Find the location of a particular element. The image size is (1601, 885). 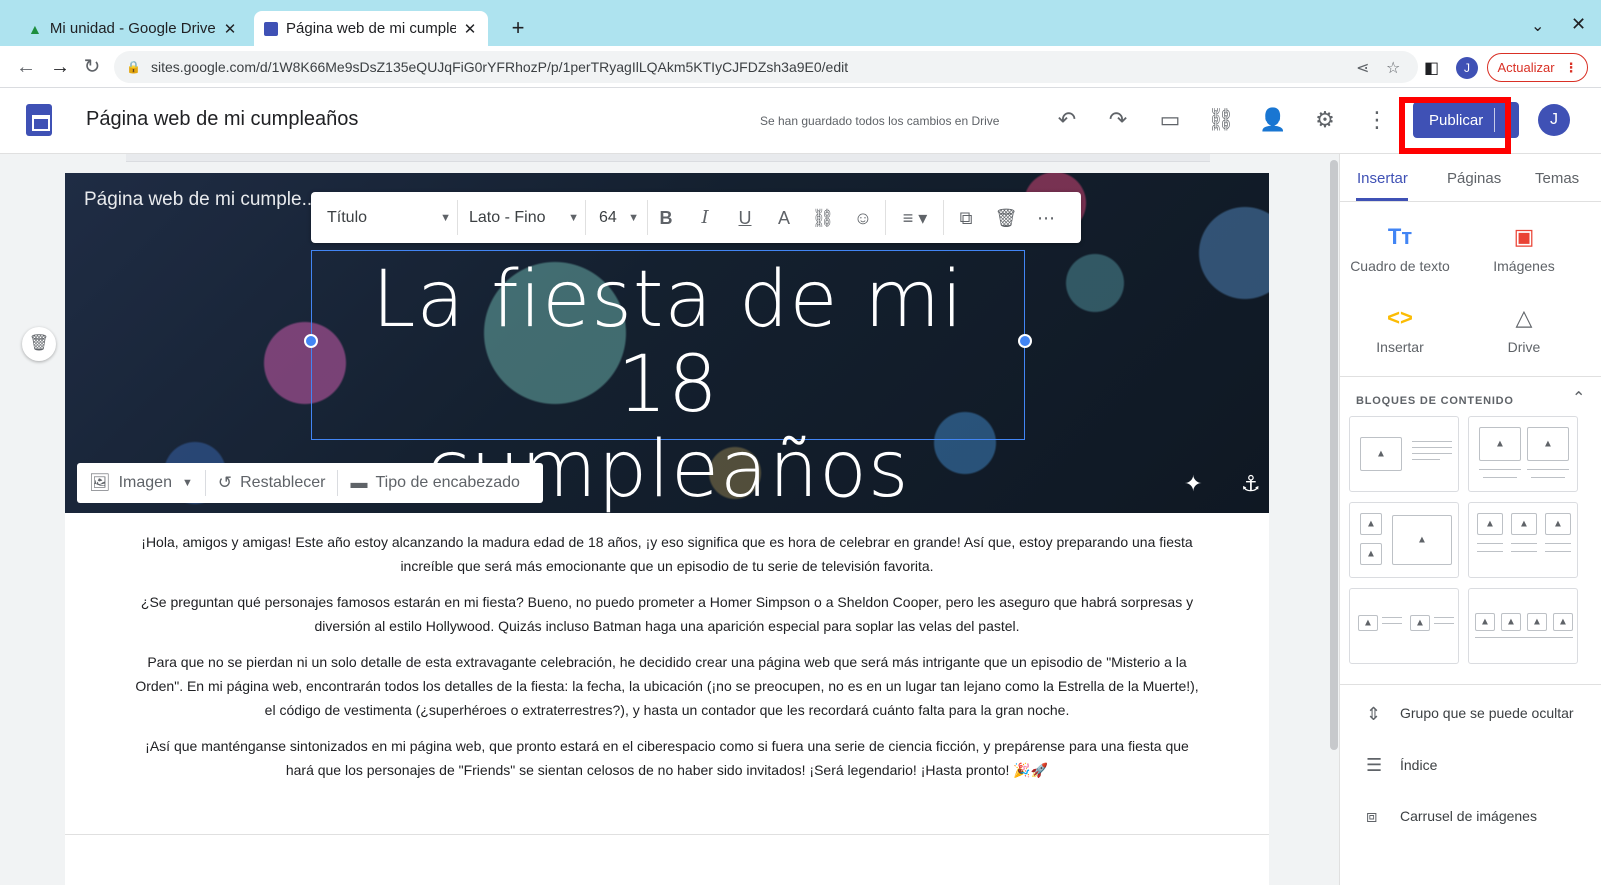

tab-title: Mi unidad - Google Drive is located at coordinates (132, 28).